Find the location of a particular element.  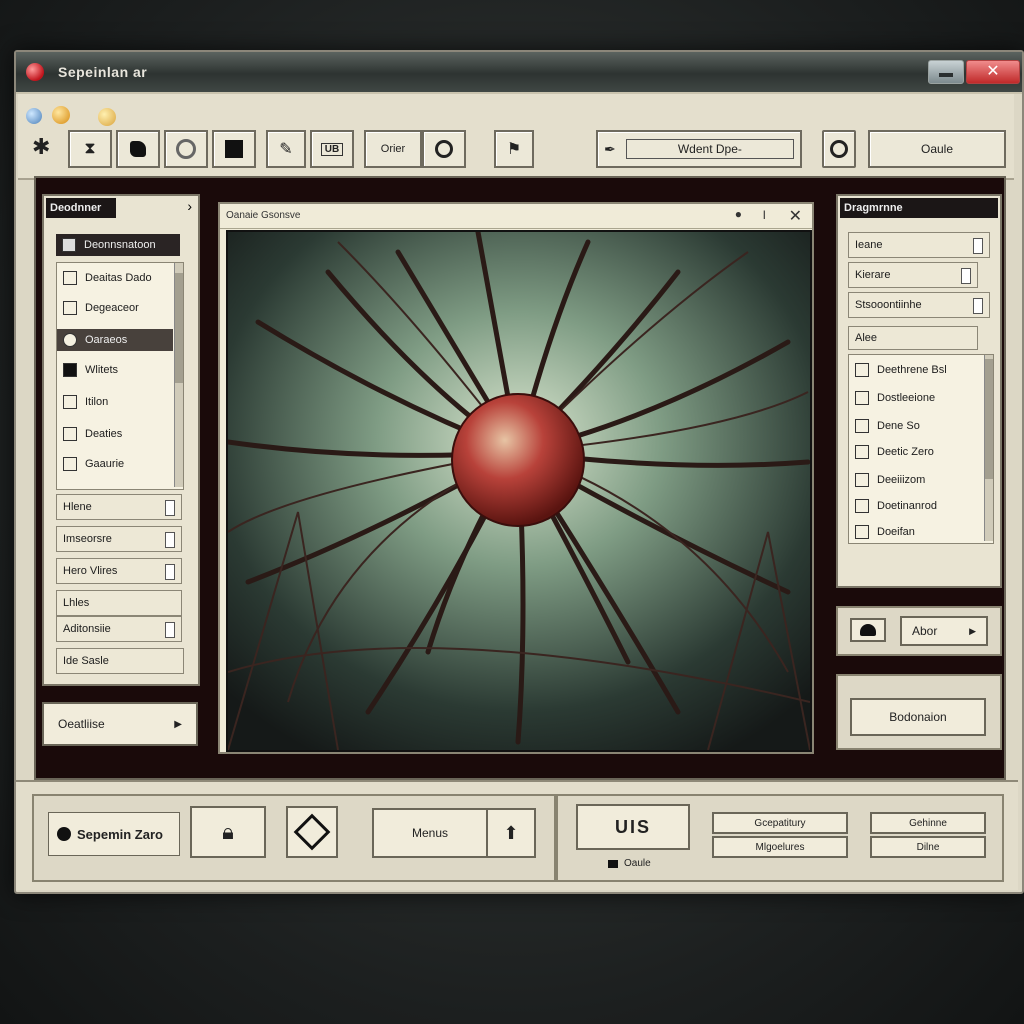

canvas-title: Oanaie Gsonsve is located at coordinates (263, 215).